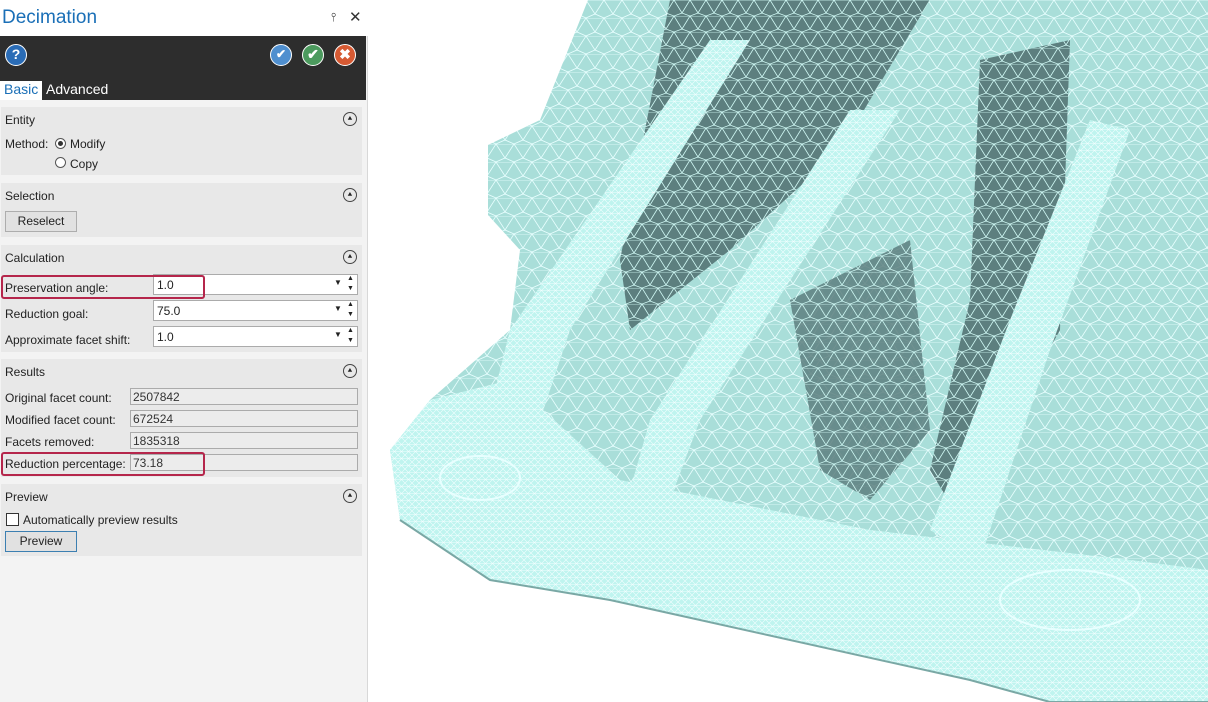 This screenshot has height=702, width=1208. What do you see at coordinates (12, 519) in the screenshot?
I see `auto-preview-checkbox` at bounding box center [12, 519].